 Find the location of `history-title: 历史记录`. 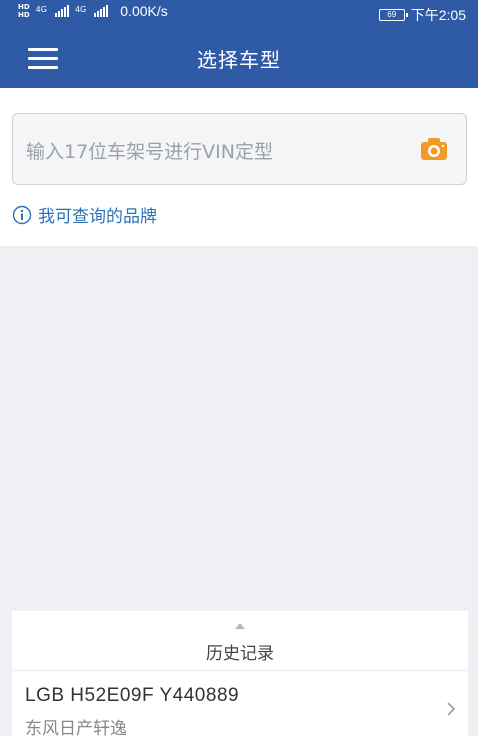

history-title: 历史记录 is located at coordinates (240, 654).